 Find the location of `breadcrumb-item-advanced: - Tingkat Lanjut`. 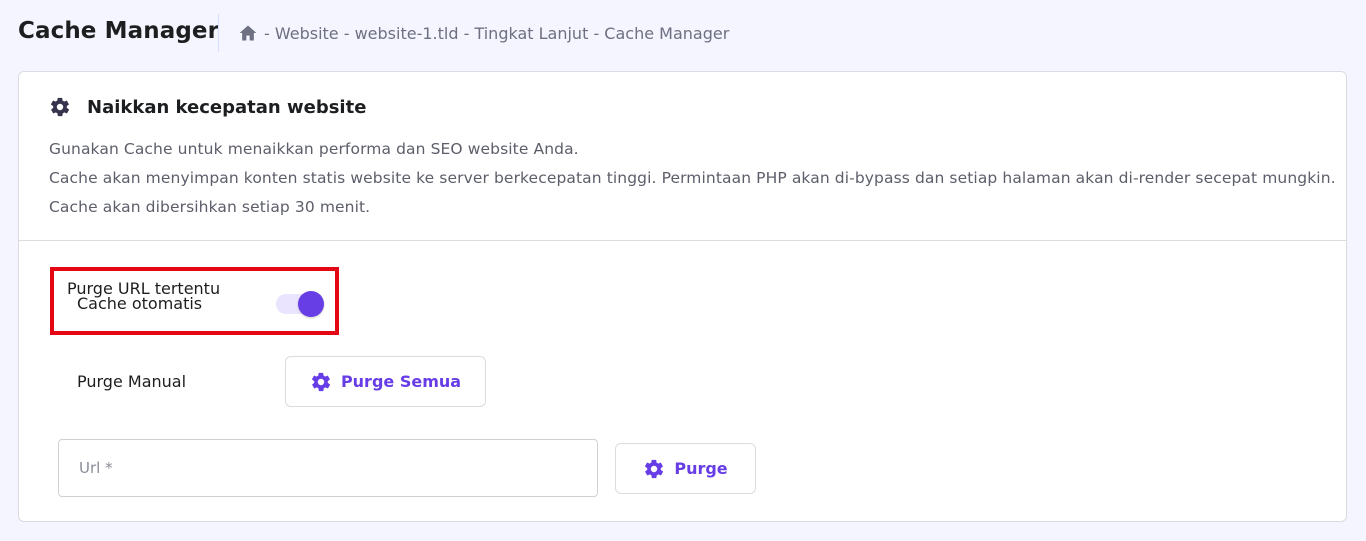

breadcrumb-item-advanced: - Tingkat Lanjut is located at coordinates (526, 33).